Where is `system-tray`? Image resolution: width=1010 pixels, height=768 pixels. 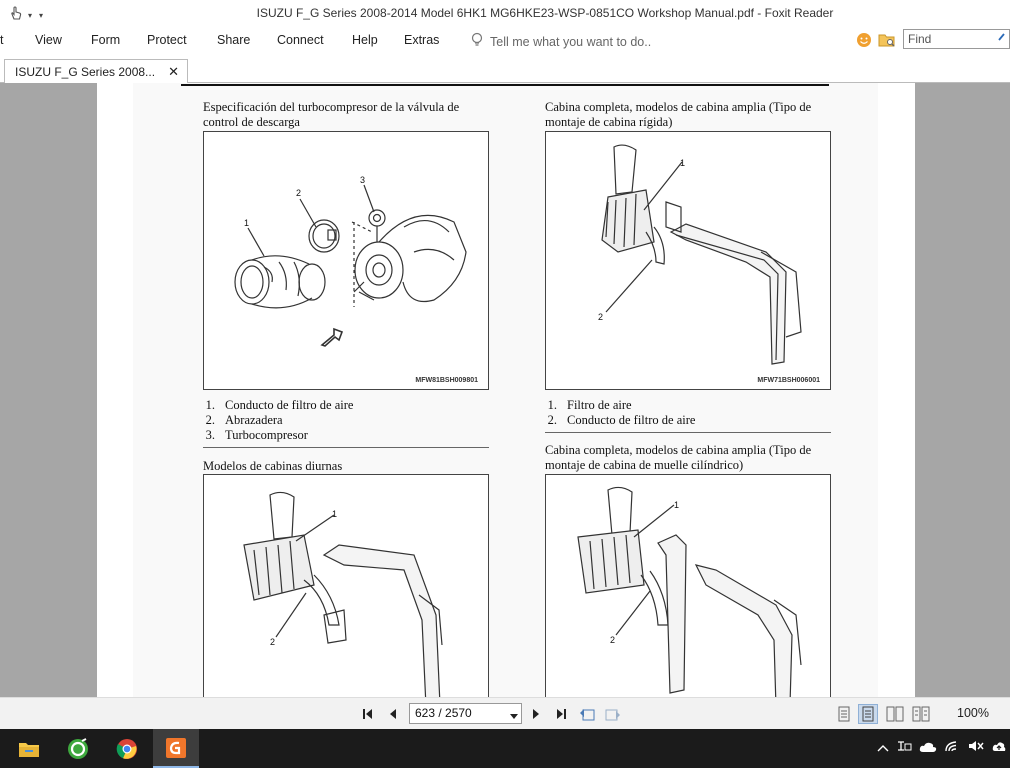
system-tray is located at coordinates (941, 748).